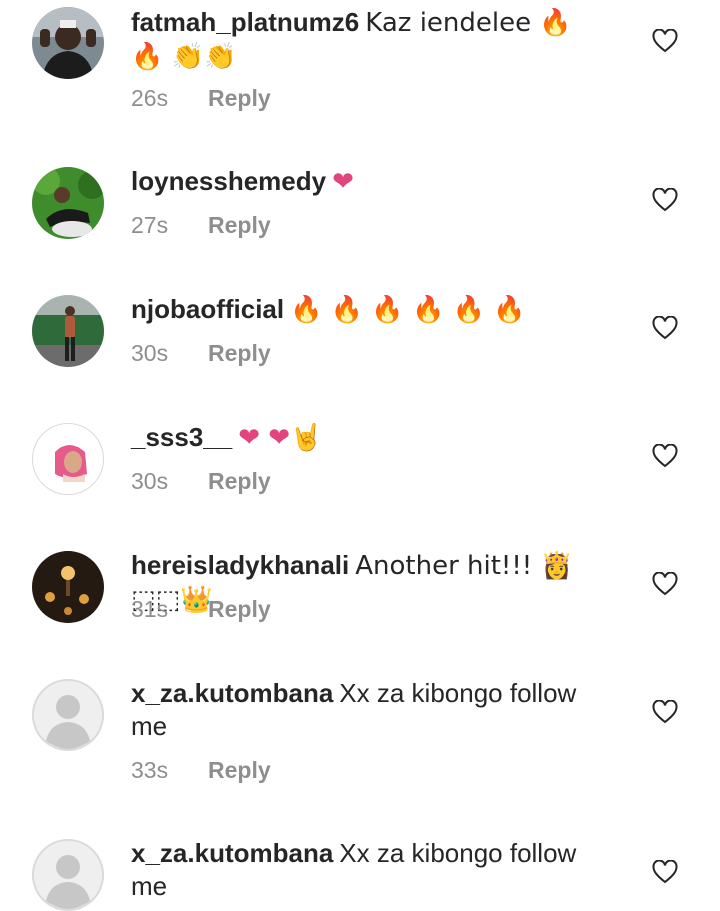  What do you see at coordinates (408, 310) in the screenshot?
I see `comment-text: 🔥 🔥 🔥 🔥 🔥 🔥` at bounding box center [408, 310].